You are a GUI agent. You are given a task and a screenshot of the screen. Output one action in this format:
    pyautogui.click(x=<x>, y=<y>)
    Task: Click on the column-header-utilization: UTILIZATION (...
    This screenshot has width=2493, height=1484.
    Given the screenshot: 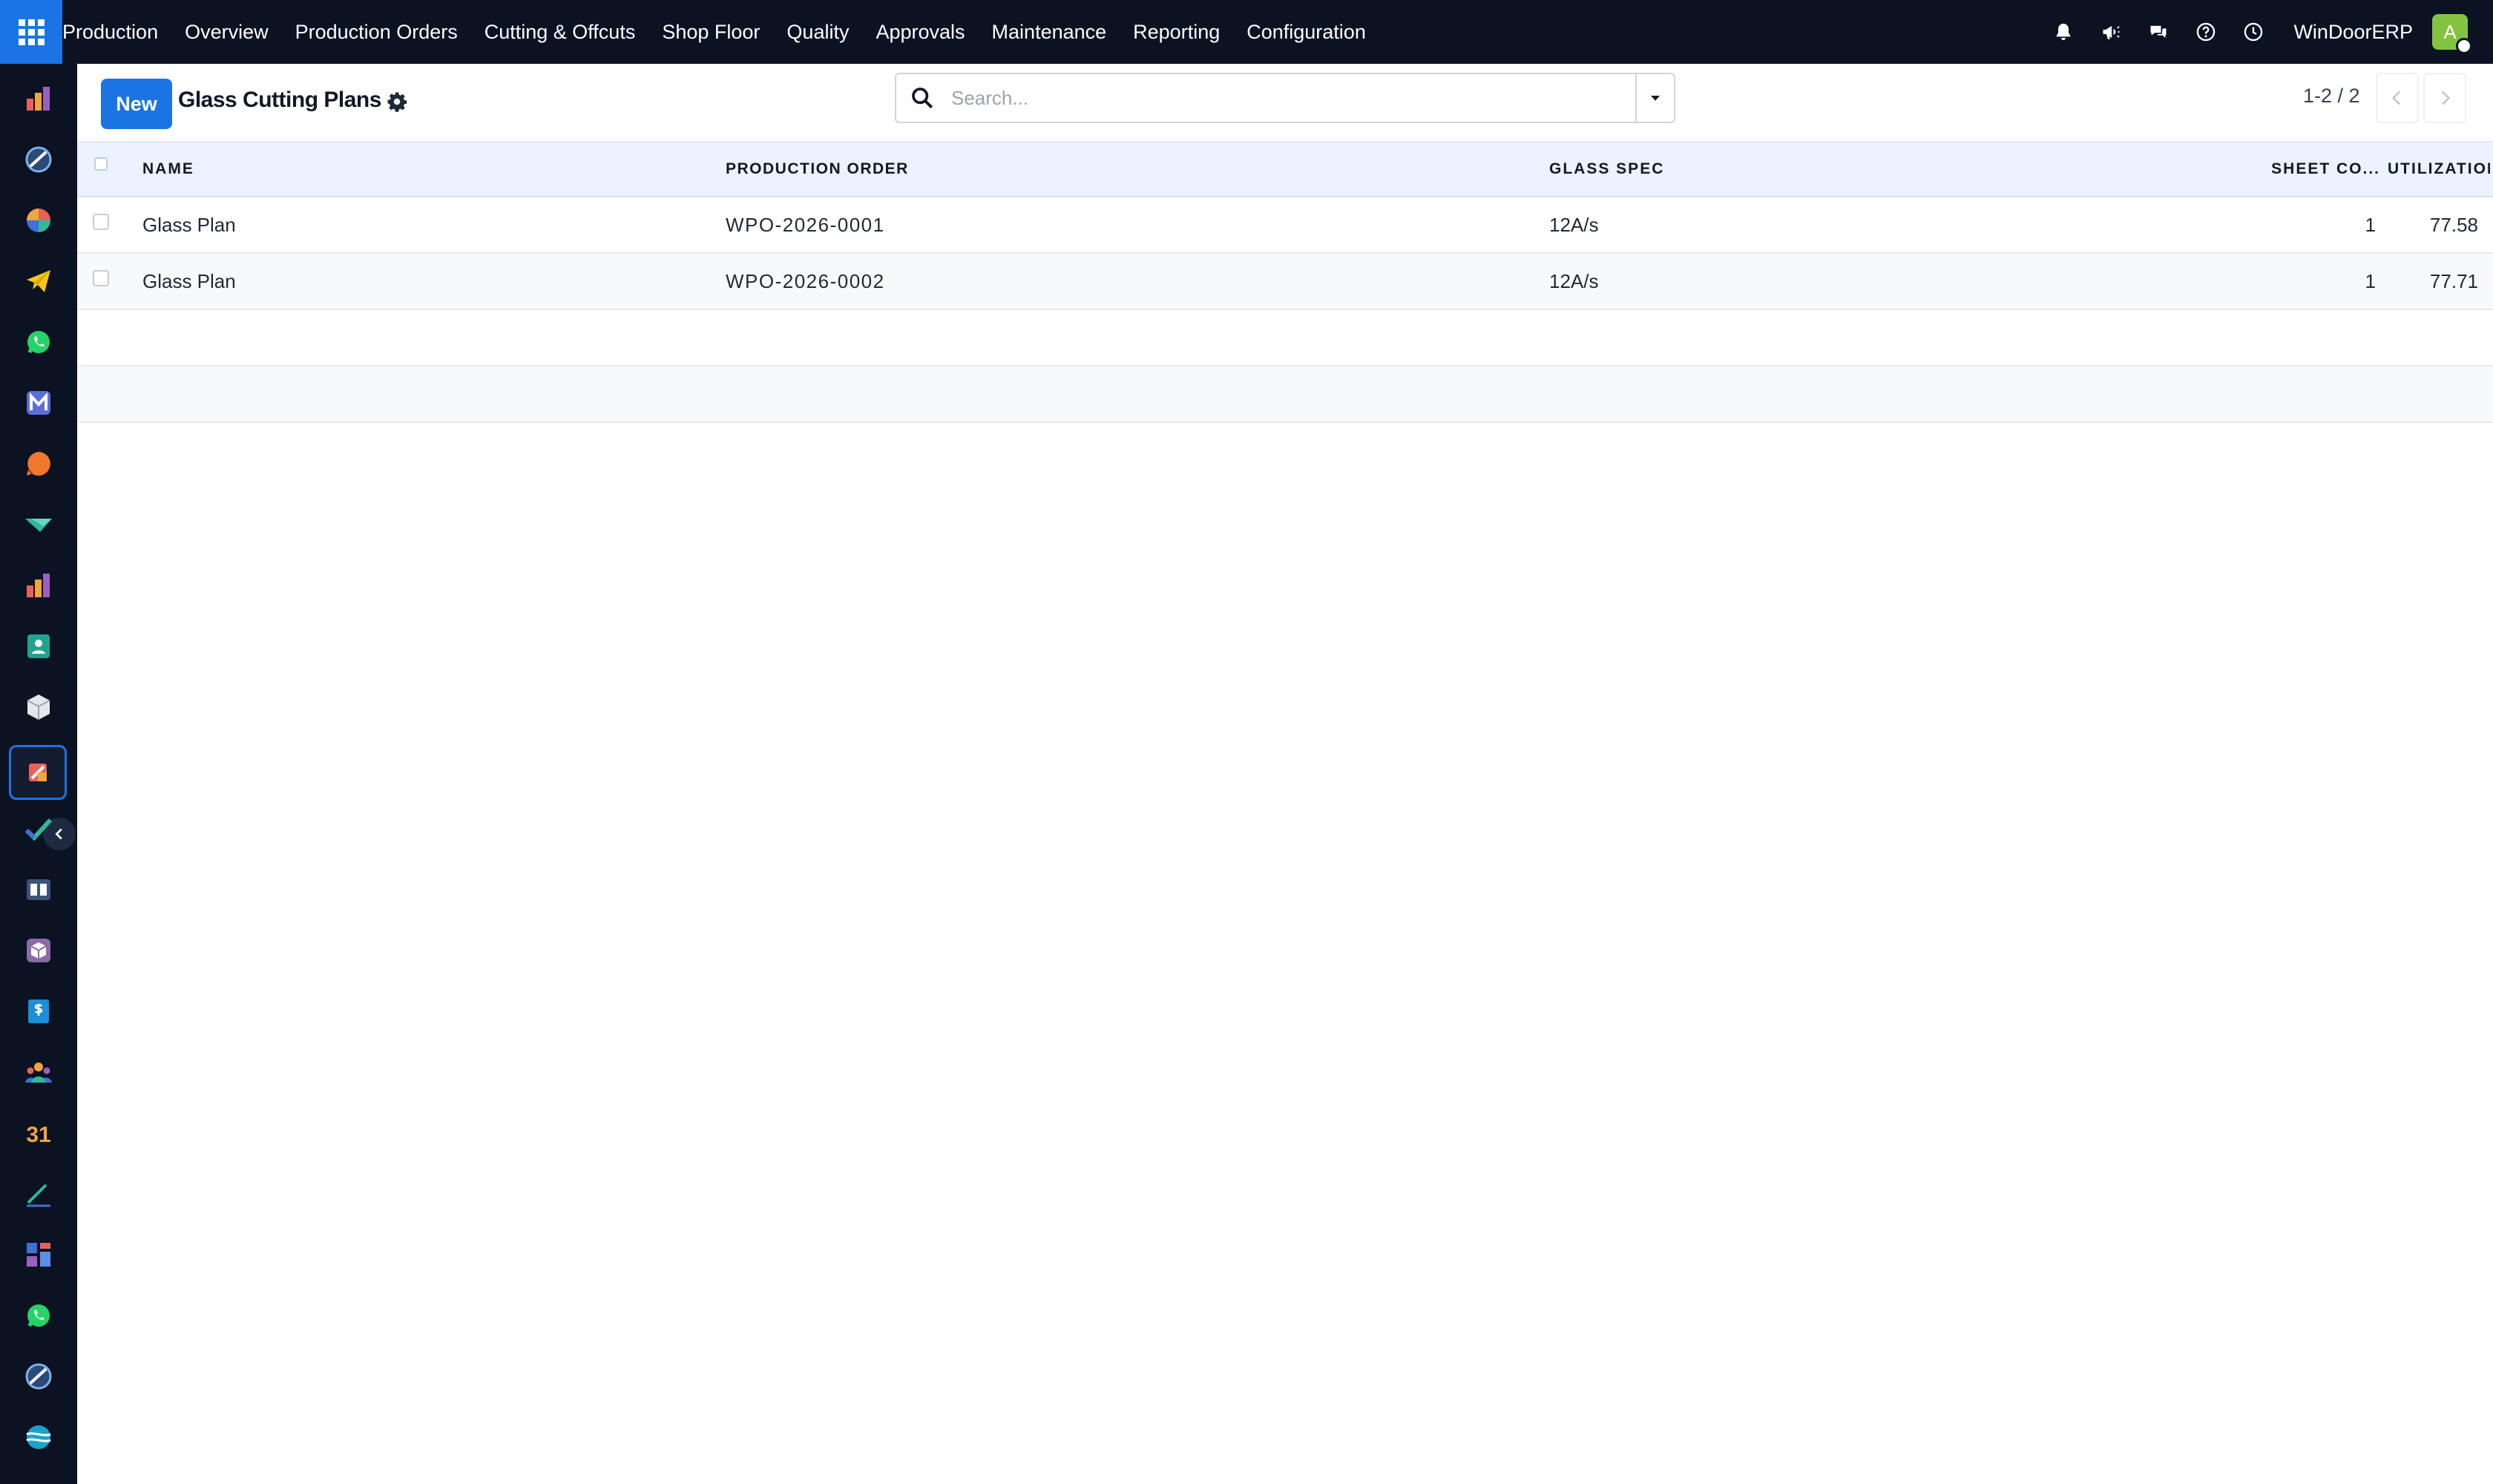 What is the action you would take?
    pyautogui.click(x=2439, y=169)
    